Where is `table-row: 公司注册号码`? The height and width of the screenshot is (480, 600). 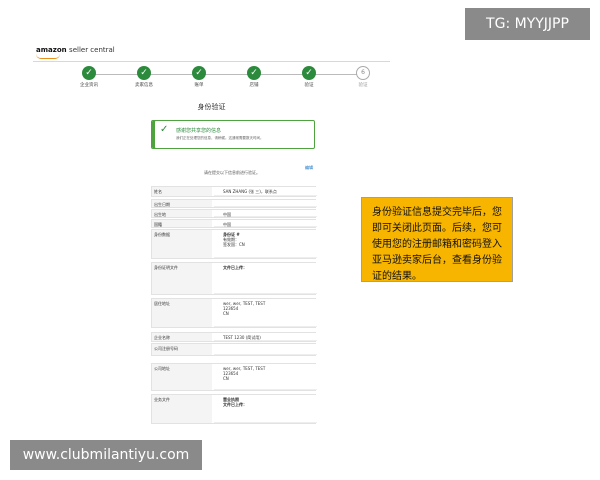 table-row: 公司注册号码 is located at coordinates (234, 349).